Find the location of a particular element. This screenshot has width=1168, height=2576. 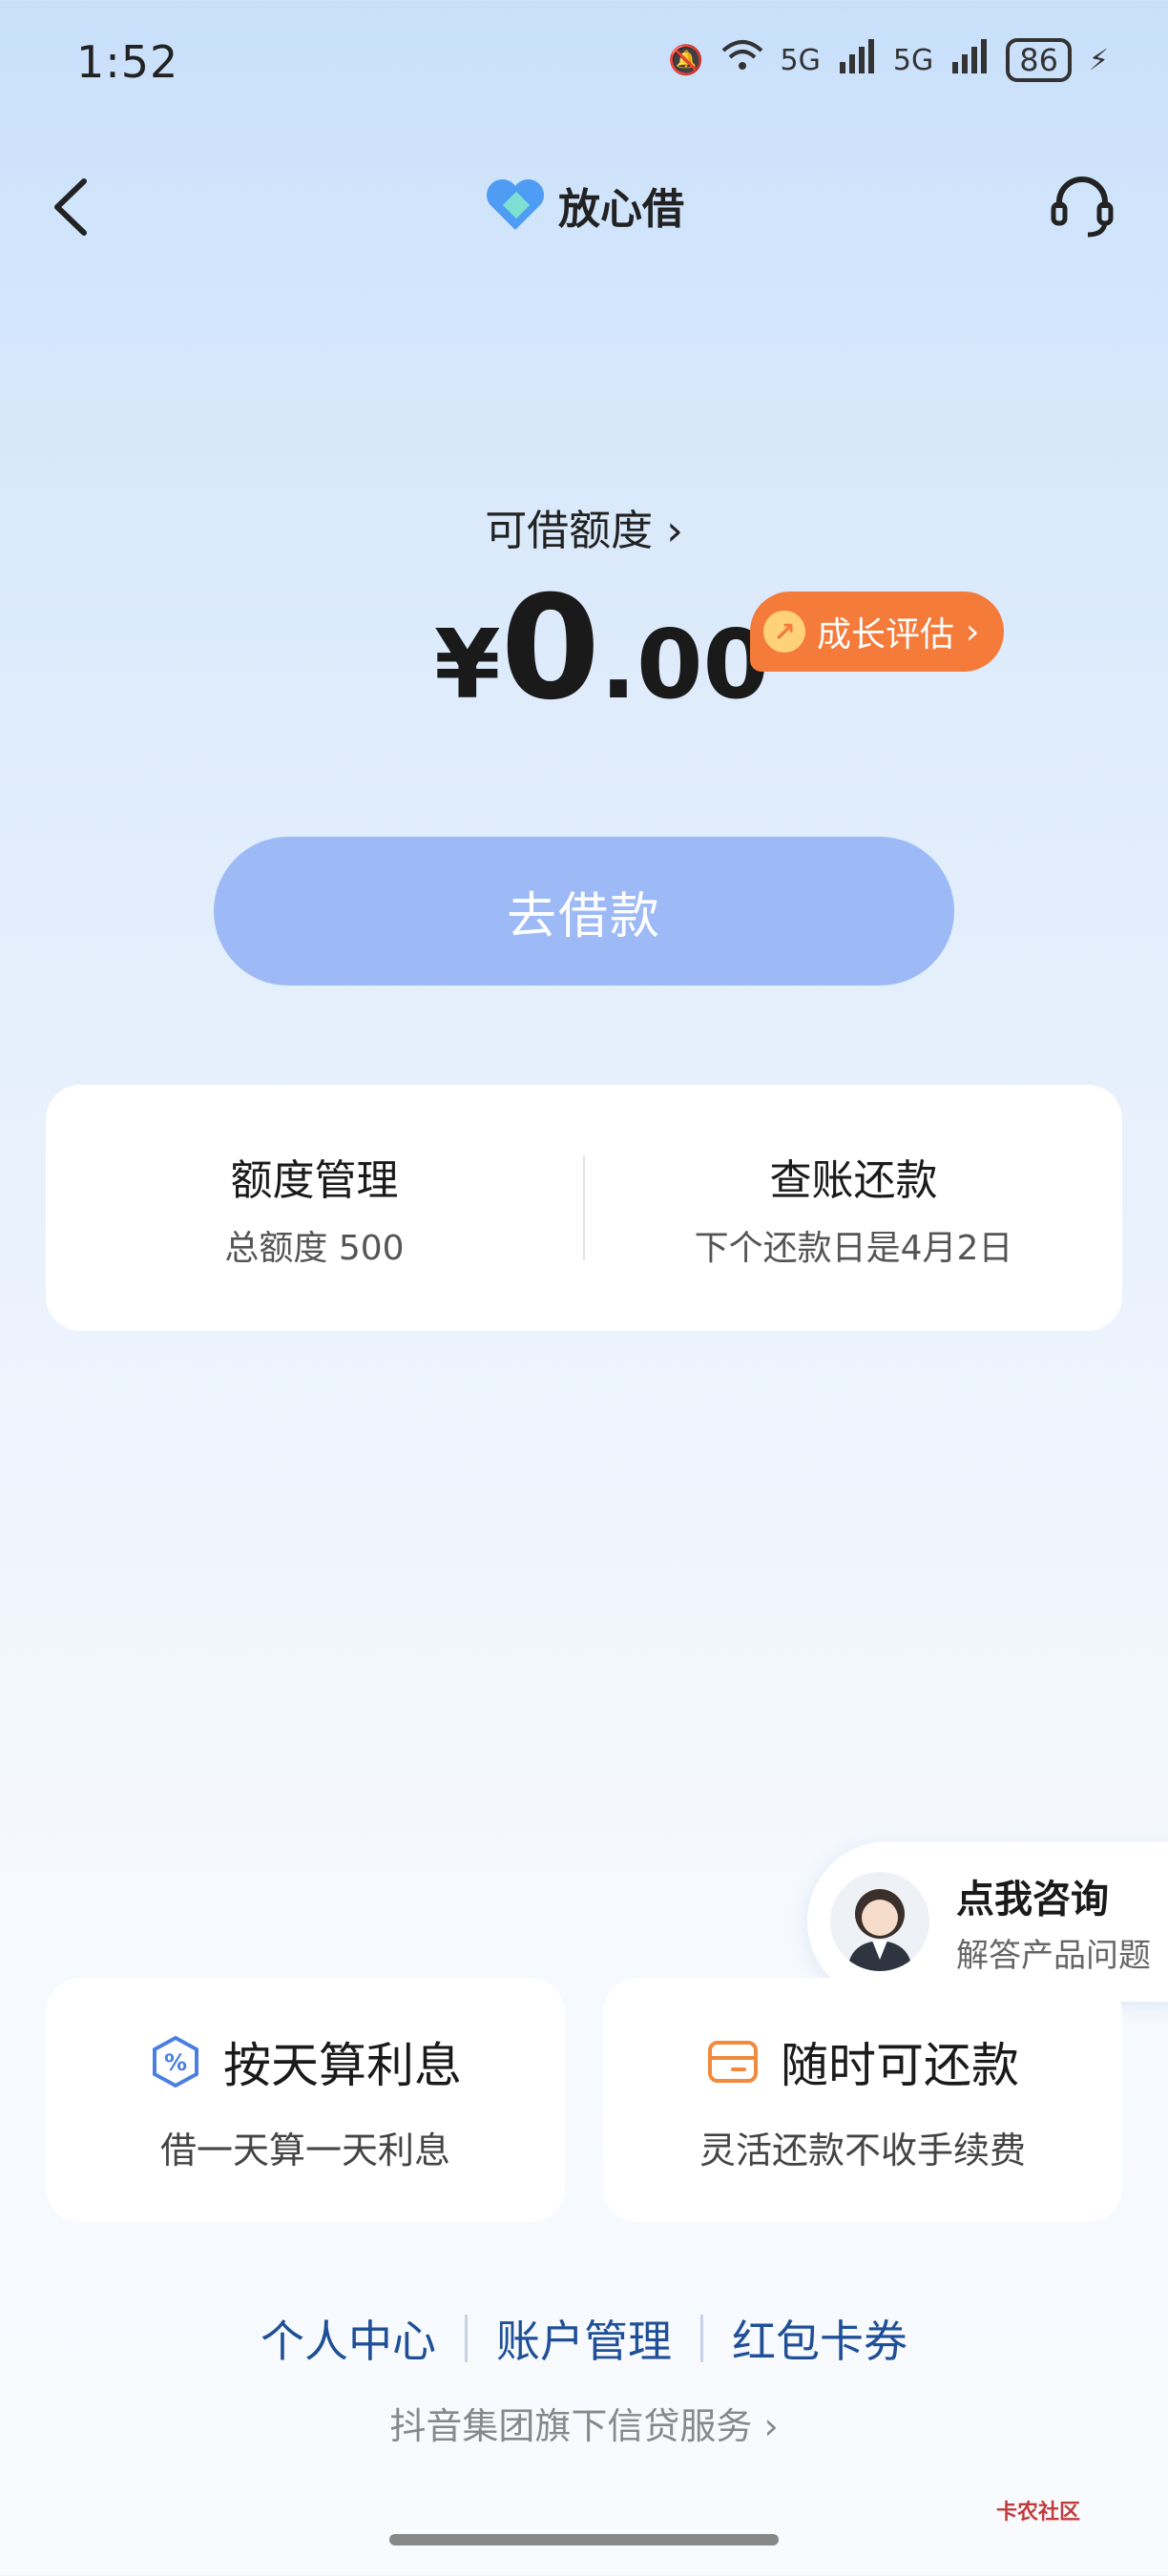

footer-note-link: 抖音集团旗下信贷服务 › is located at coordinates (584, 2423).